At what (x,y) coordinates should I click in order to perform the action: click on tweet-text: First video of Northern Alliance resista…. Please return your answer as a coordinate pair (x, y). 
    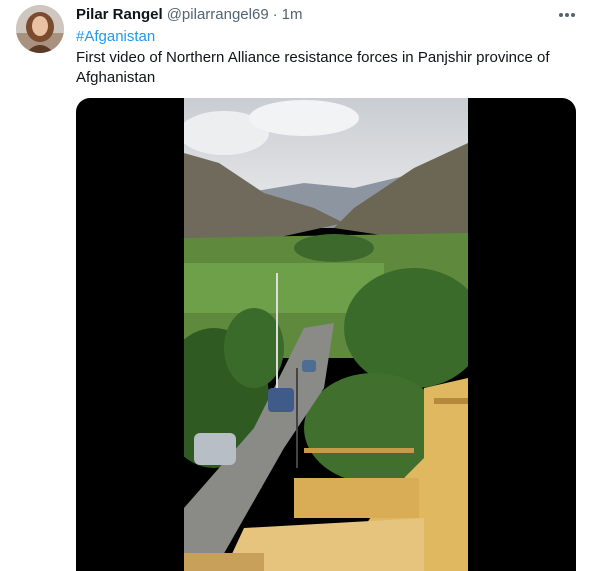
    Looking at the image, I should click on (313, 67).